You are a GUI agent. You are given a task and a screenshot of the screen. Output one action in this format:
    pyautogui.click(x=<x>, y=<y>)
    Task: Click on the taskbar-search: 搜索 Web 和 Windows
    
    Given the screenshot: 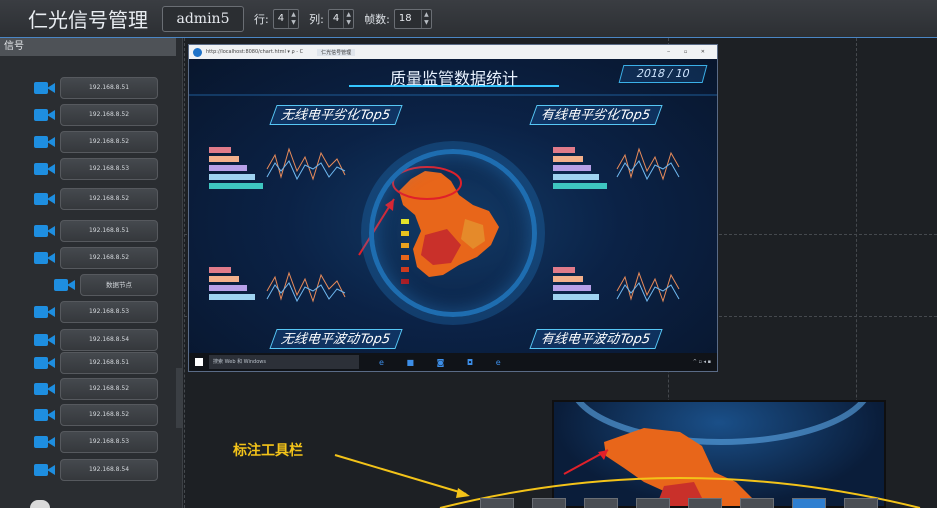 What is the action you would take?
    pyautogui.click(x=284, y=362)
    